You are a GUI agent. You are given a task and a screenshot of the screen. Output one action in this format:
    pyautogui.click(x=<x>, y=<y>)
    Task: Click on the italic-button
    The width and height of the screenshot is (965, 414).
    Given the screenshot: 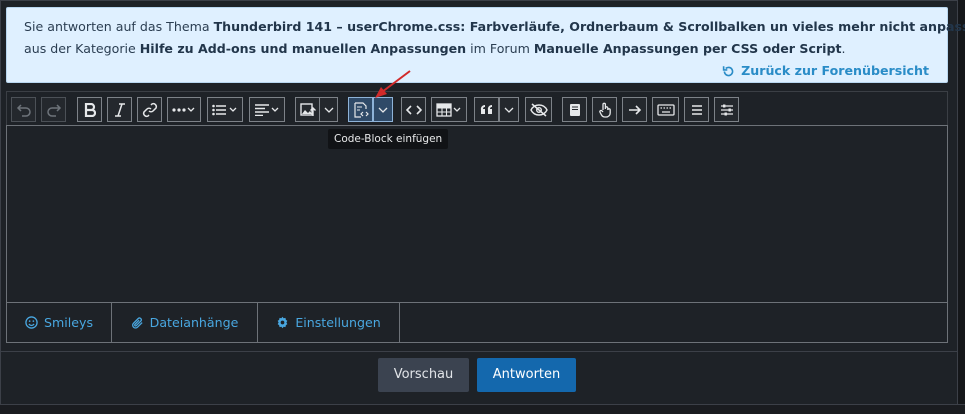 What is the action you would take?
    pyautogui.click(x=119, y=109)
    